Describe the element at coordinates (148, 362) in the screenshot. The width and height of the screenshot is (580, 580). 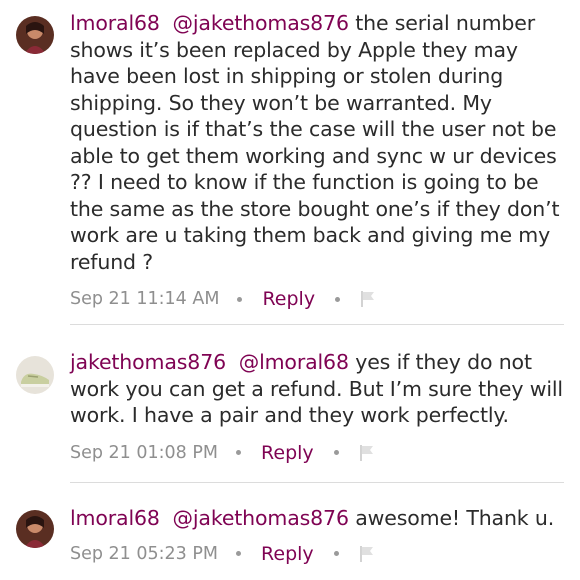
I see `author-link: jakethomas876` at that location.